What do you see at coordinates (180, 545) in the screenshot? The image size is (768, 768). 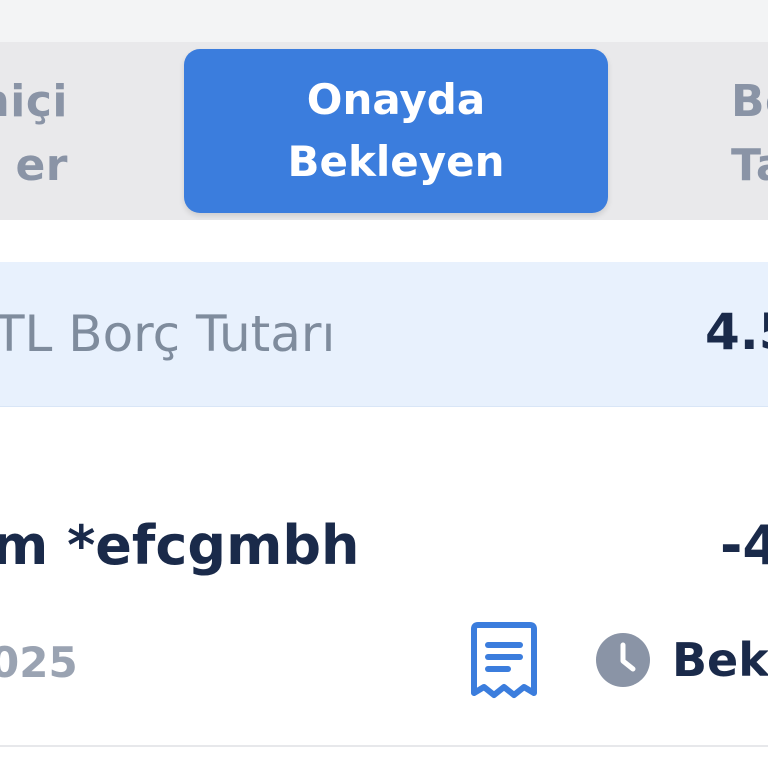 I see `transaction-merchant: m *efcgmbh` at bounding box center [180, 545].